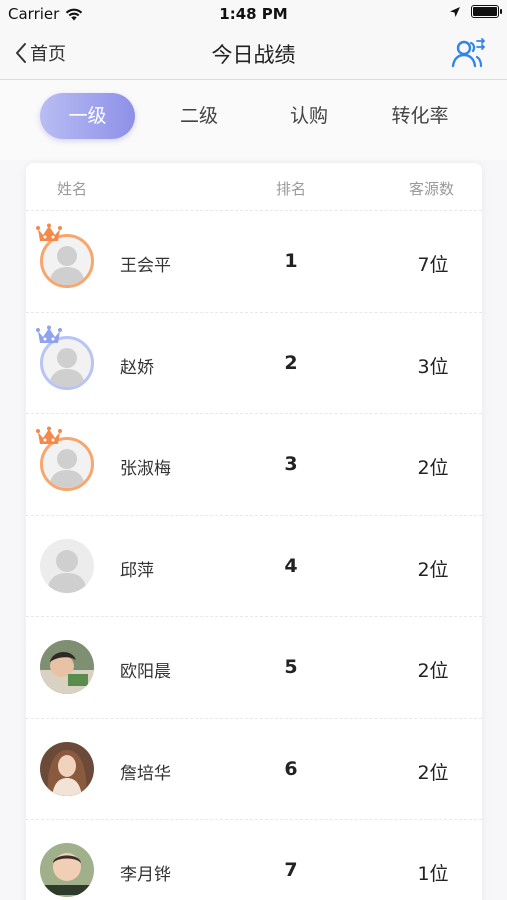  I want to click on table-row: 张淑梅 3 2位, so click(254, 465).